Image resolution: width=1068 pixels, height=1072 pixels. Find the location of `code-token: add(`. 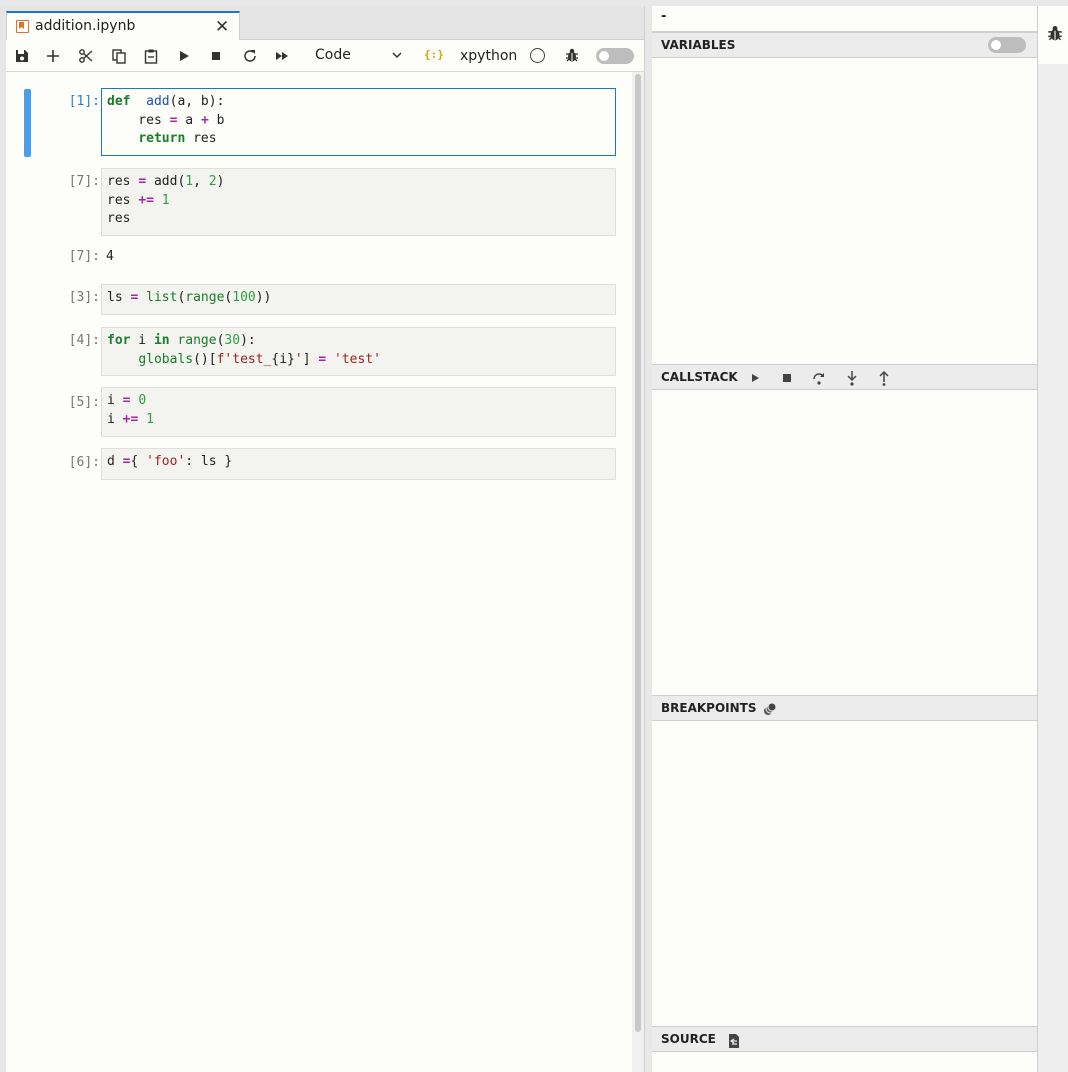

code-token: add( is located at coordinates (166, 181).